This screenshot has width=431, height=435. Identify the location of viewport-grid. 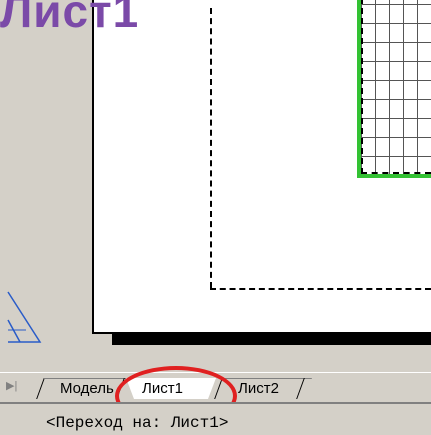
(396, 87).